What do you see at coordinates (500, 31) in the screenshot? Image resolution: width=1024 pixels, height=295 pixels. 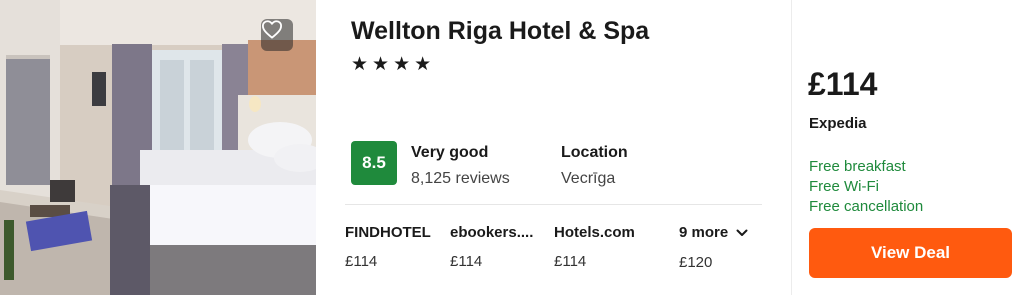 I see `hotel-name: Wellton Riga Hotel & Spa` at bounding box center [500, 31].